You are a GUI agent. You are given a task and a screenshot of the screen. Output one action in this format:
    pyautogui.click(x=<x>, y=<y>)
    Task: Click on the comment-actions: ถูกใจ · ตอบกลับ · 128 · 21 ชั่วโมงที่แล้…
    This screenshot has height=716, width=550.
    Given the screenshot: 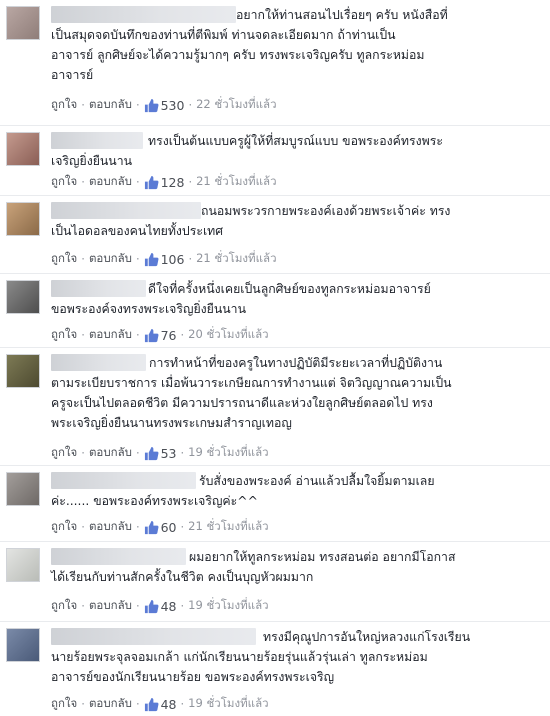 What is the action you would take?
    pyautogui.click(x=164, y=182)
    